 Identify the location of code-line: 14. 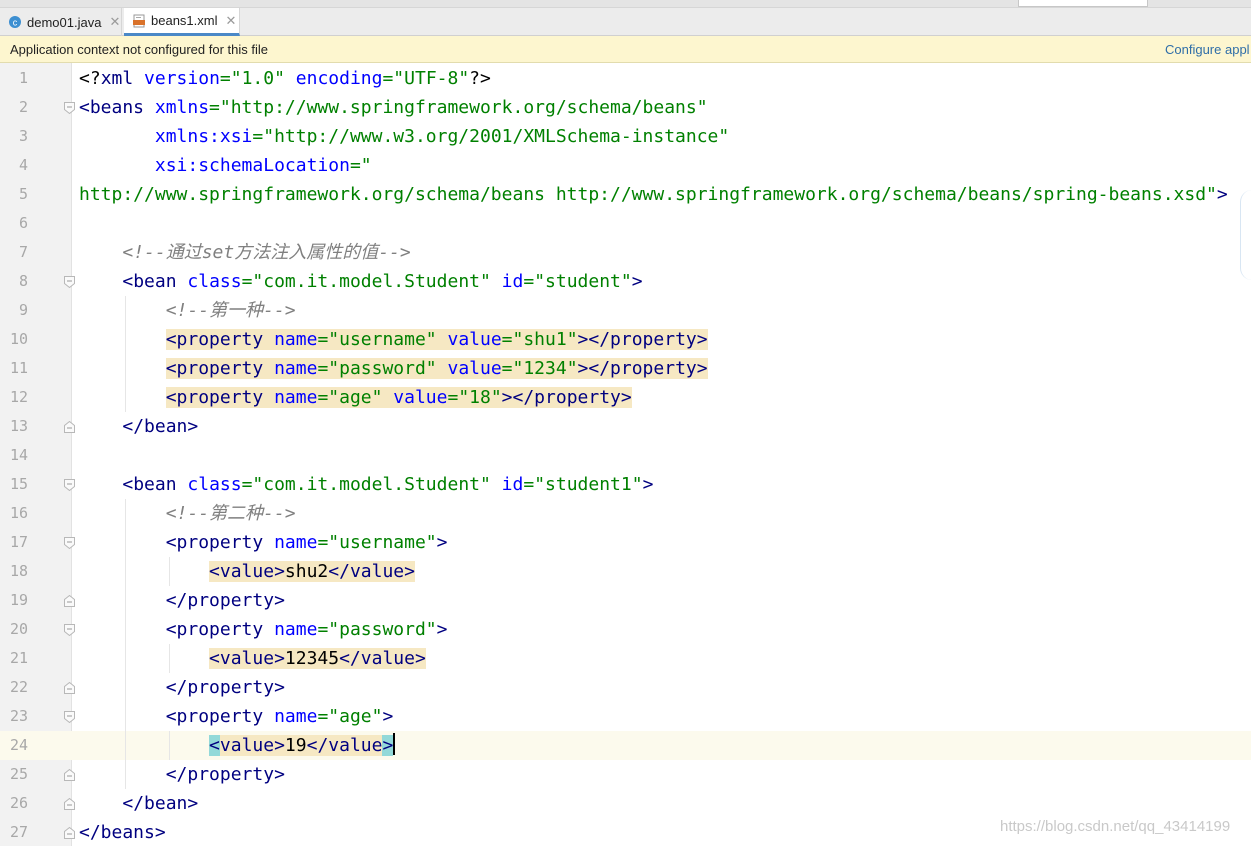
(625, 455).